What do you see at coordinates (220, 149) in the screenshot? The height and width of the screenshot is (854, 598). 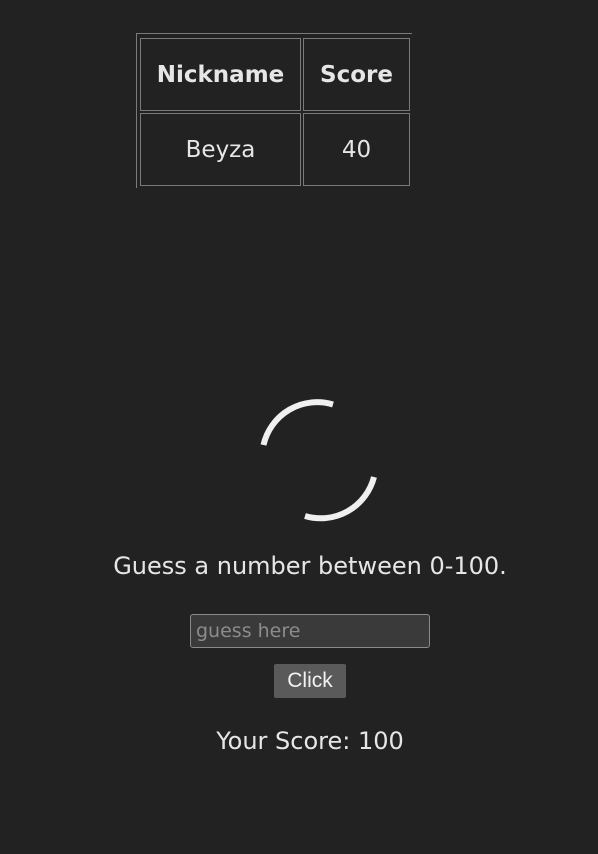 I see `nickname-cell: Beyza` at bounding box center [220, 149].